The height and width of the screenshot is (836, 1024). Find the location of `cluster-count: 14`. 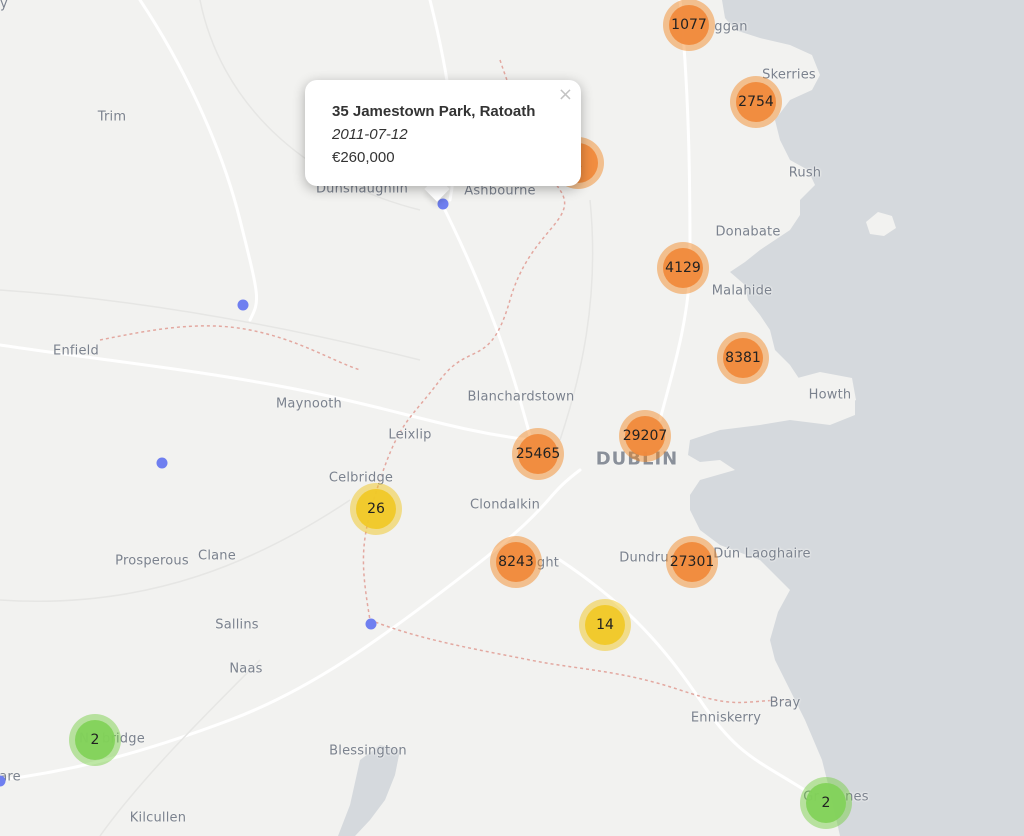

cluster-count: 14 is located at coordinates (605, 625).